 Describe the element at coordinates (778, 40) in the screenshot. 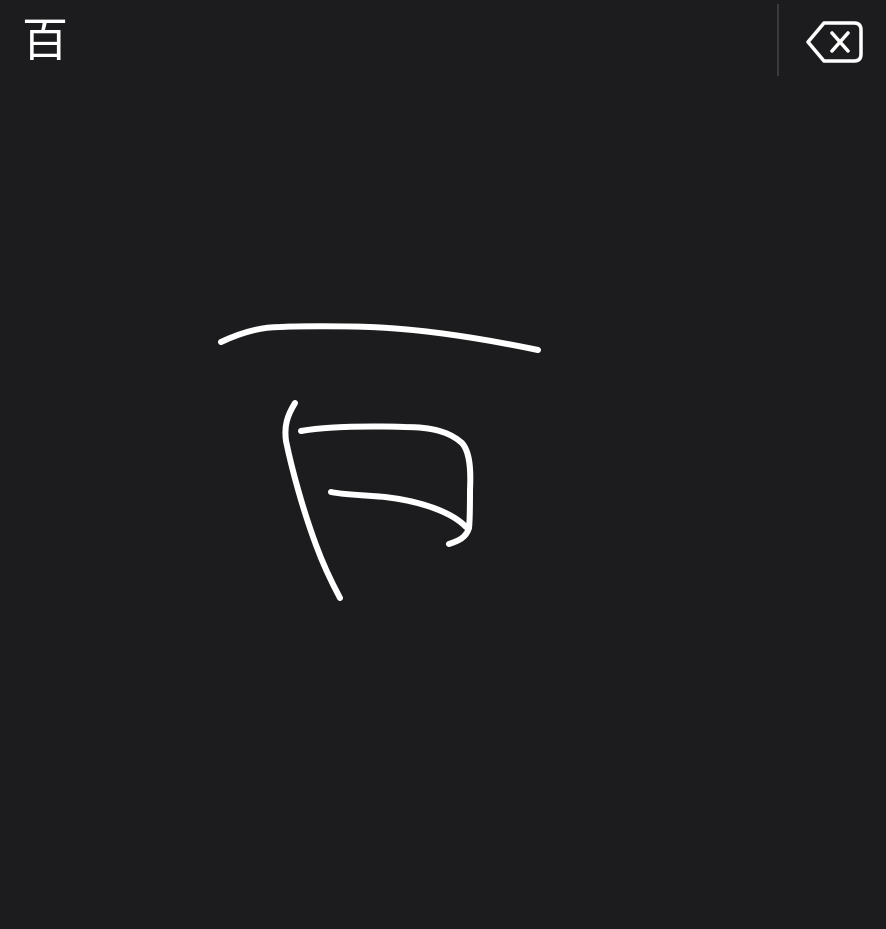

I see `divider` at that location.